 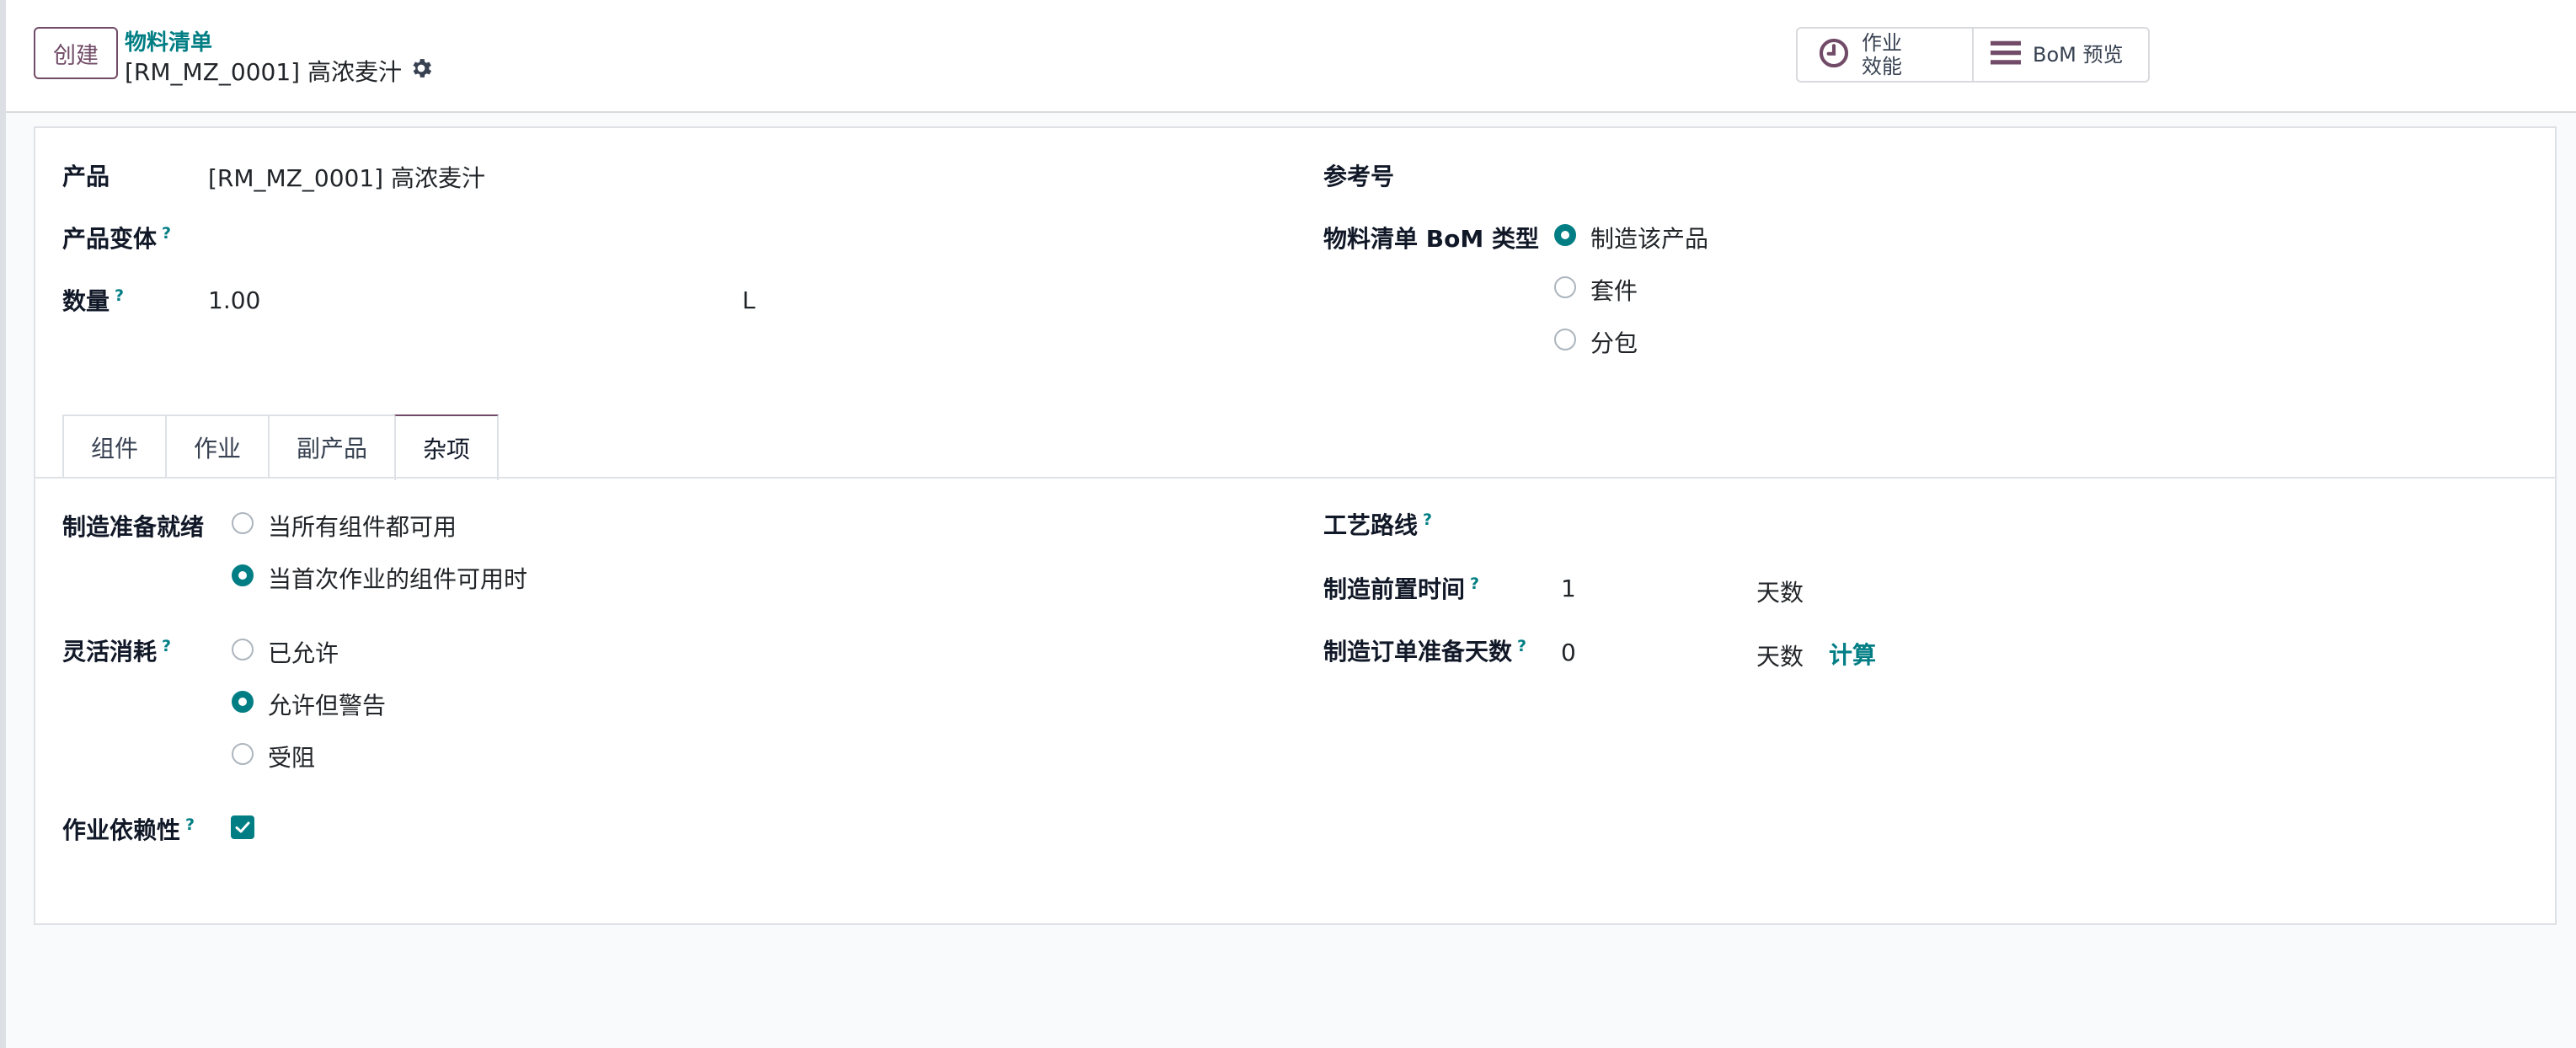 What do you see at coordinates (1568, 652) in the screenshot?
I see `prep-days-field: 0` at bounding box center [1568, 652].